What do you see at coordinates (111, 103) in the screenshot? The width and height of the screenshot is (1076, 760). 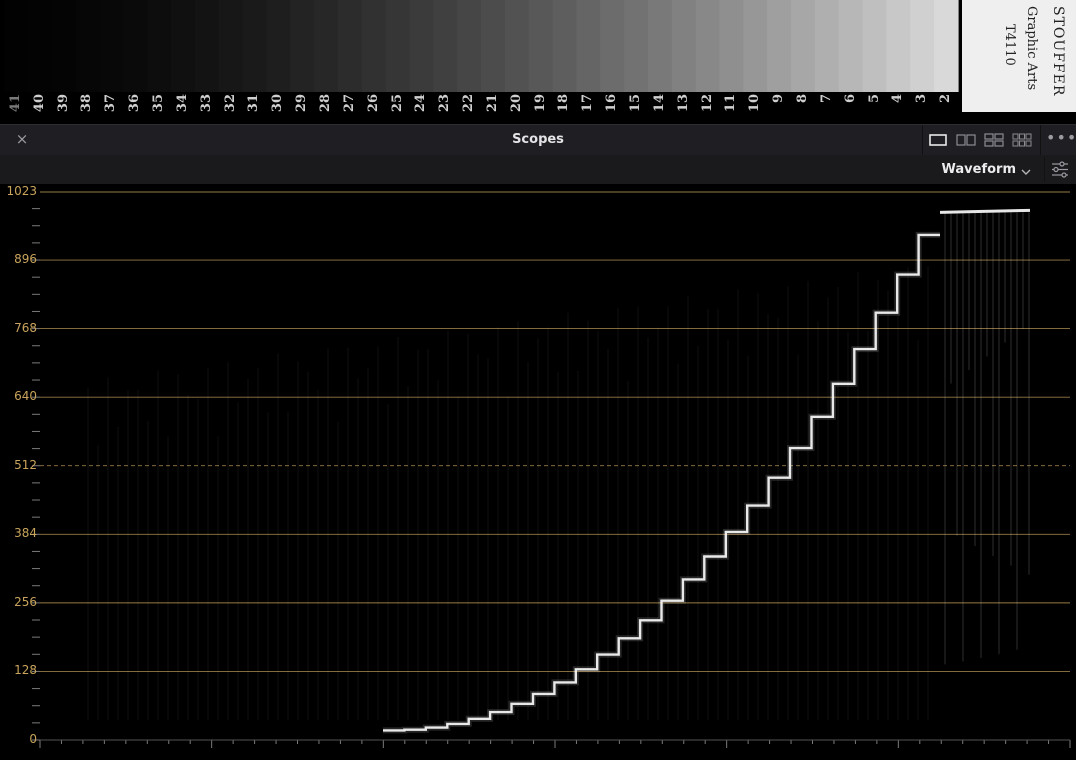 I see `step-number: 37` at bounding box center [111, 103].